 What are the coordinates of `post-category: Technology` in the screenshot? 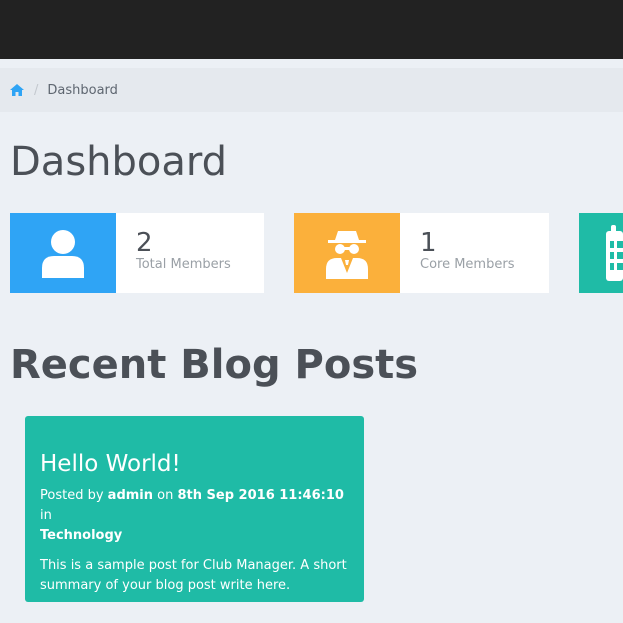 It's located at (81, 535).